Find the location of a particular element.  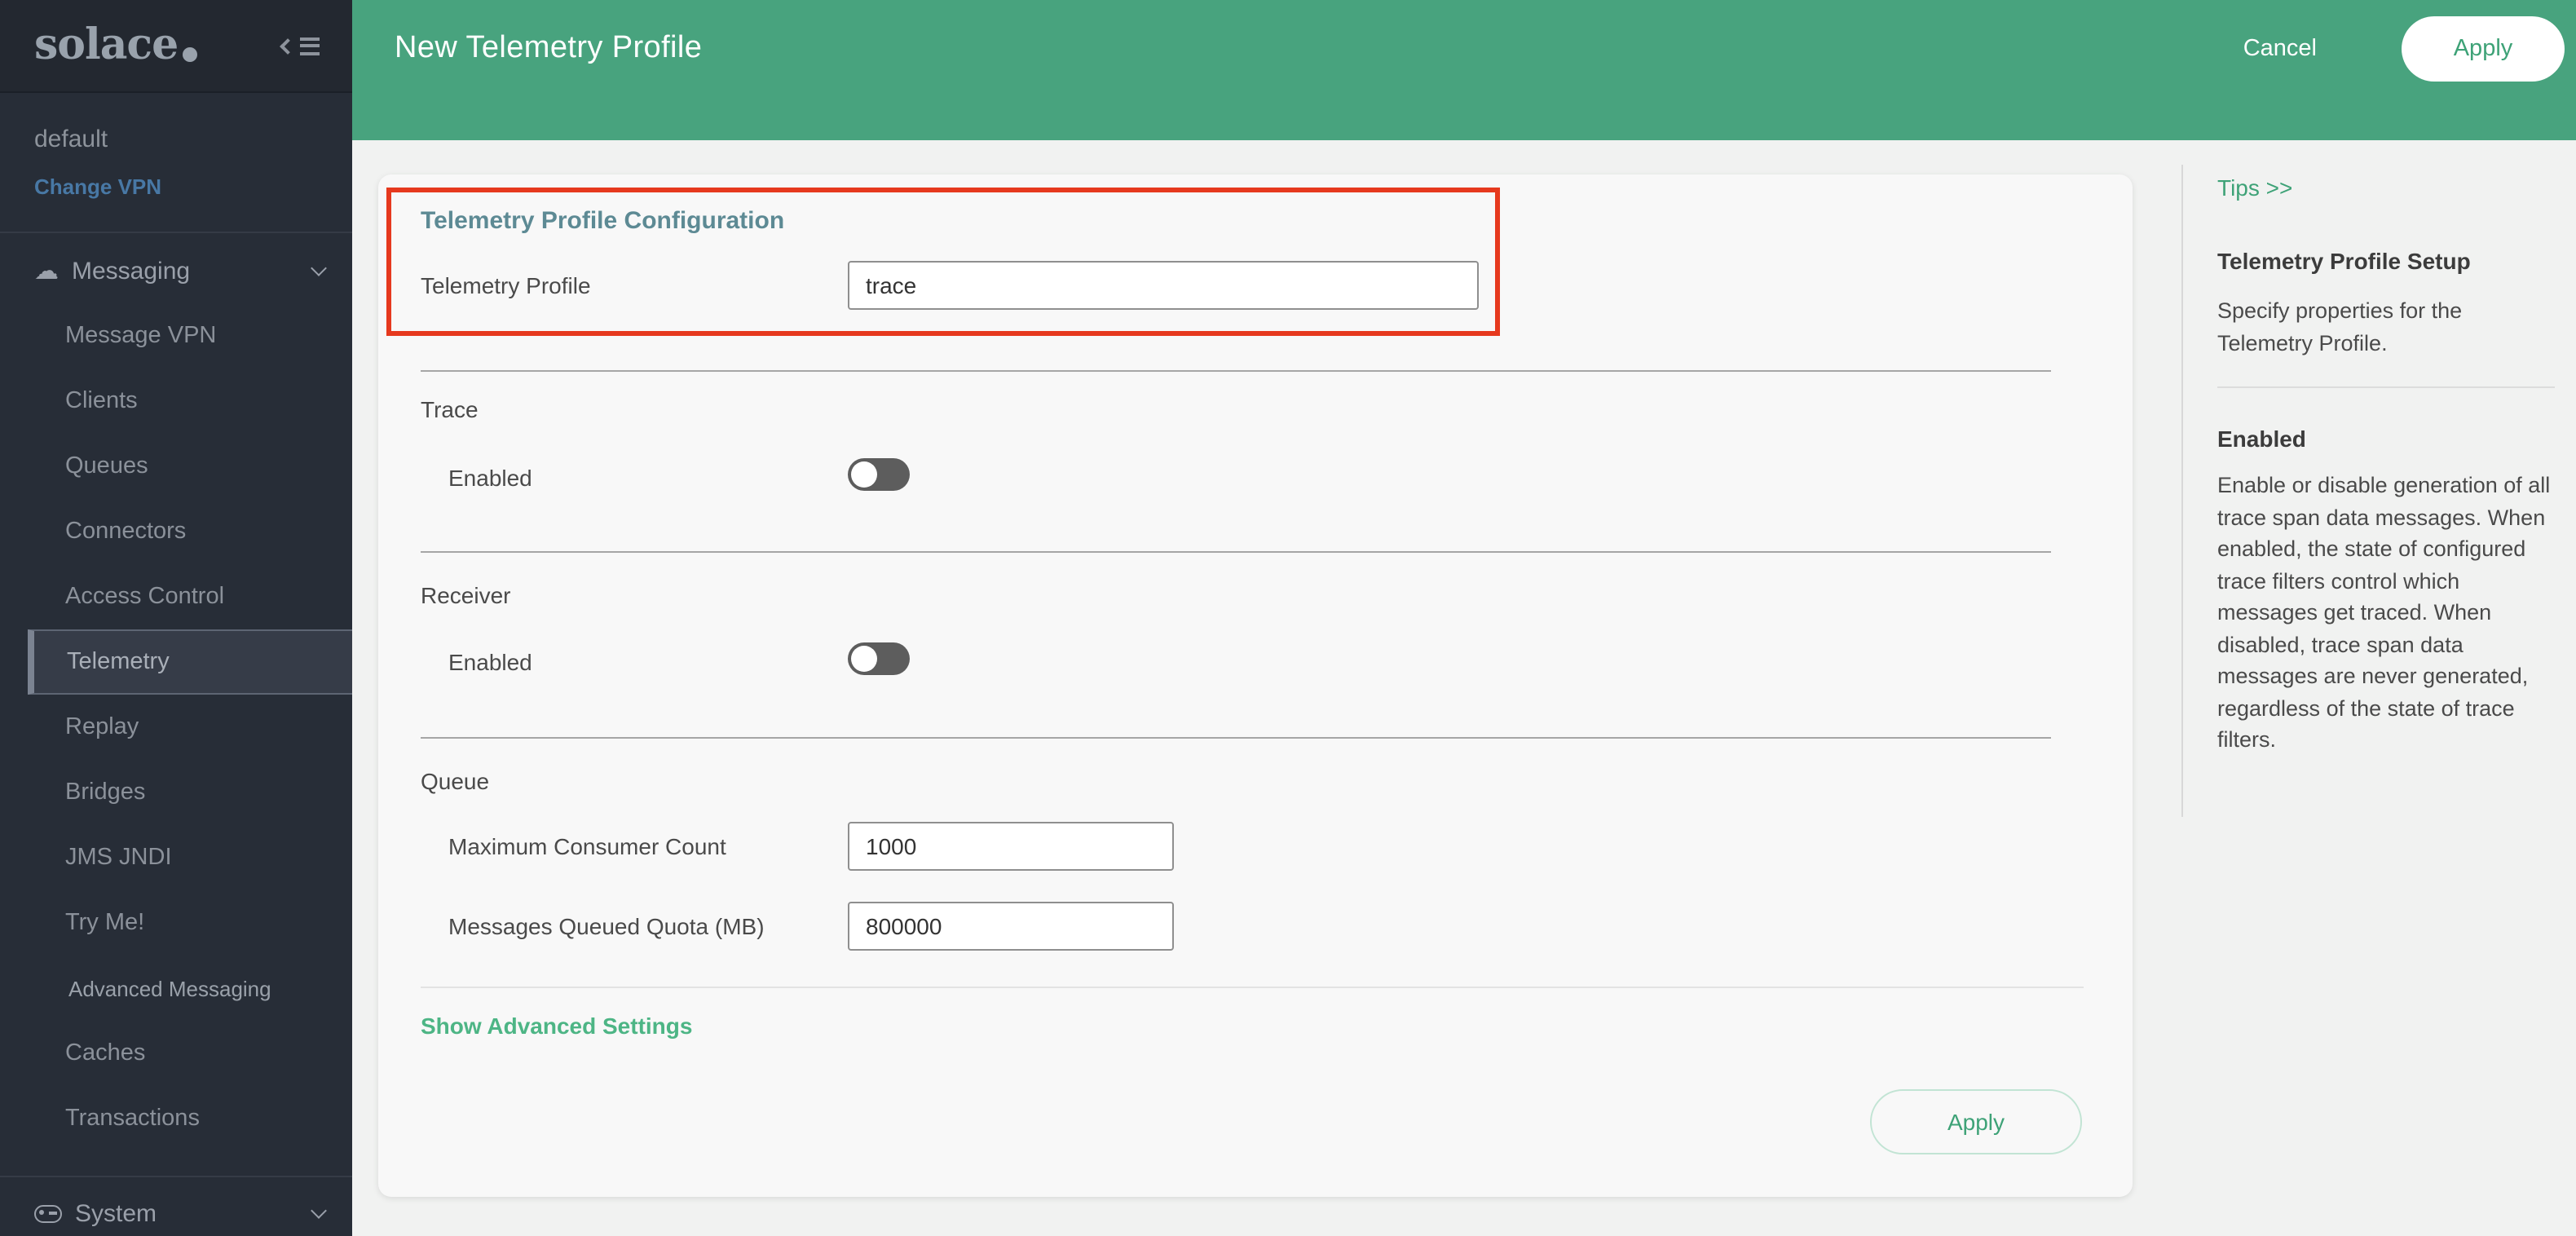

sidebar-item: Access Control is located at coordinates (176, 596).